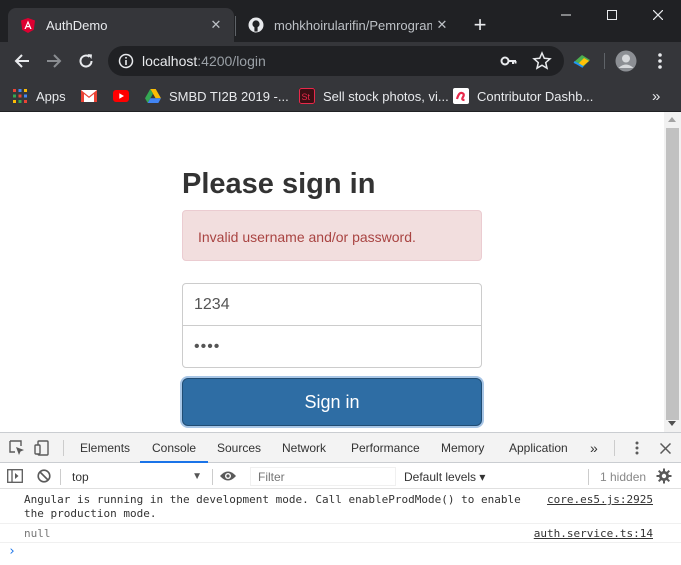 The width and height of the screenshot is (681, 565). I want to click on device-toolbar-icon, so click(42, 448).